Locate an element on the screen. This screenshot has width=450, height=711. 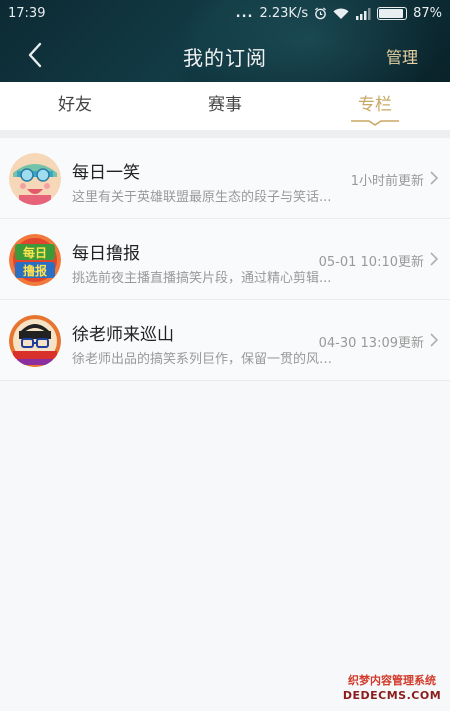
manage-button: 管理 is located at coordinates (402, 56).